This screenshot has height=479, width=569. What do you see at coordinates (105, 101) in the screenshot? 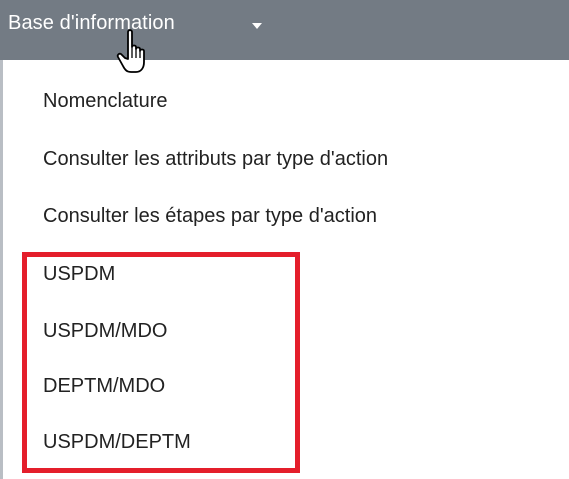
I see `menu-item-nomenclature: Nomenclature` at bounding box center [105, 101].